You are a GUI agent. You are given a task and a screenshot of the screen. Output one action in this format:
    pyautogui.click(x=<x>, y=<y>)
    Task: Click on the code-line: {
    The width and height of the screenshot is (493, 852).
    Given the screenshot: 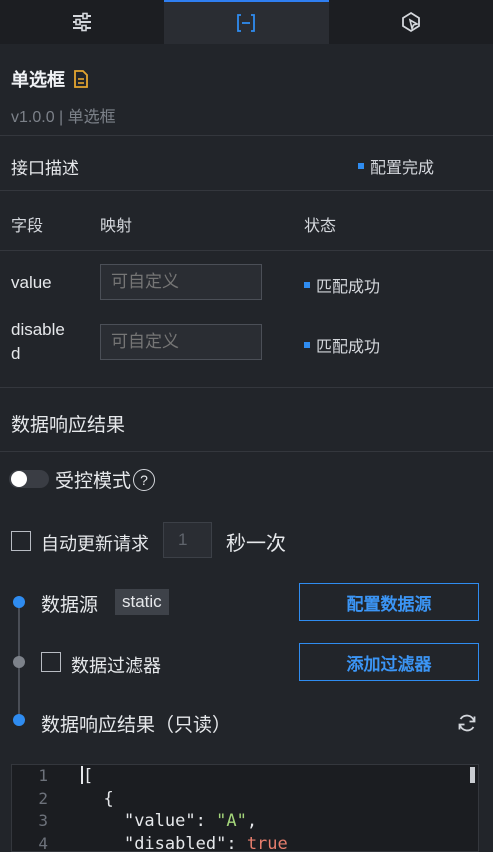 What is the action you would take?
    pyautogui.click(x=98, y=798)
    